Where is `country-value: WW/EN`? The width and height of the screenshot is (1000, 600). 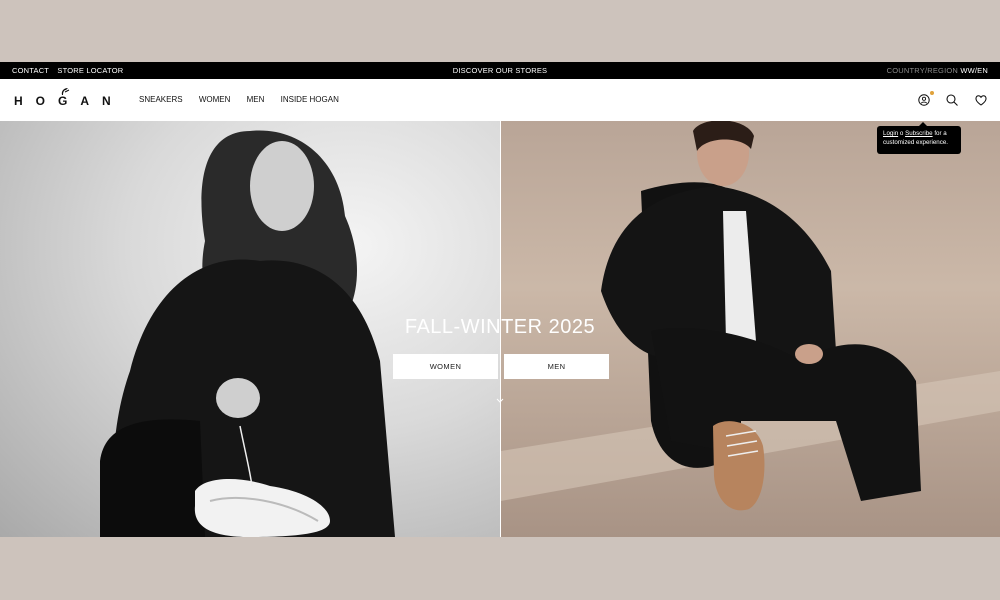
country-value: WW/EN is located at coordinates (974, 70).